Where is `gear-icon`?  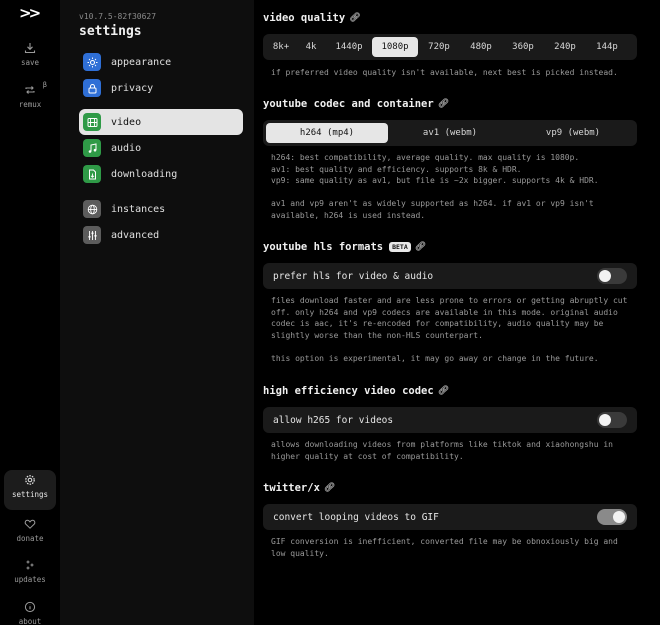
gear-icon is located at coordinates (30, 480).